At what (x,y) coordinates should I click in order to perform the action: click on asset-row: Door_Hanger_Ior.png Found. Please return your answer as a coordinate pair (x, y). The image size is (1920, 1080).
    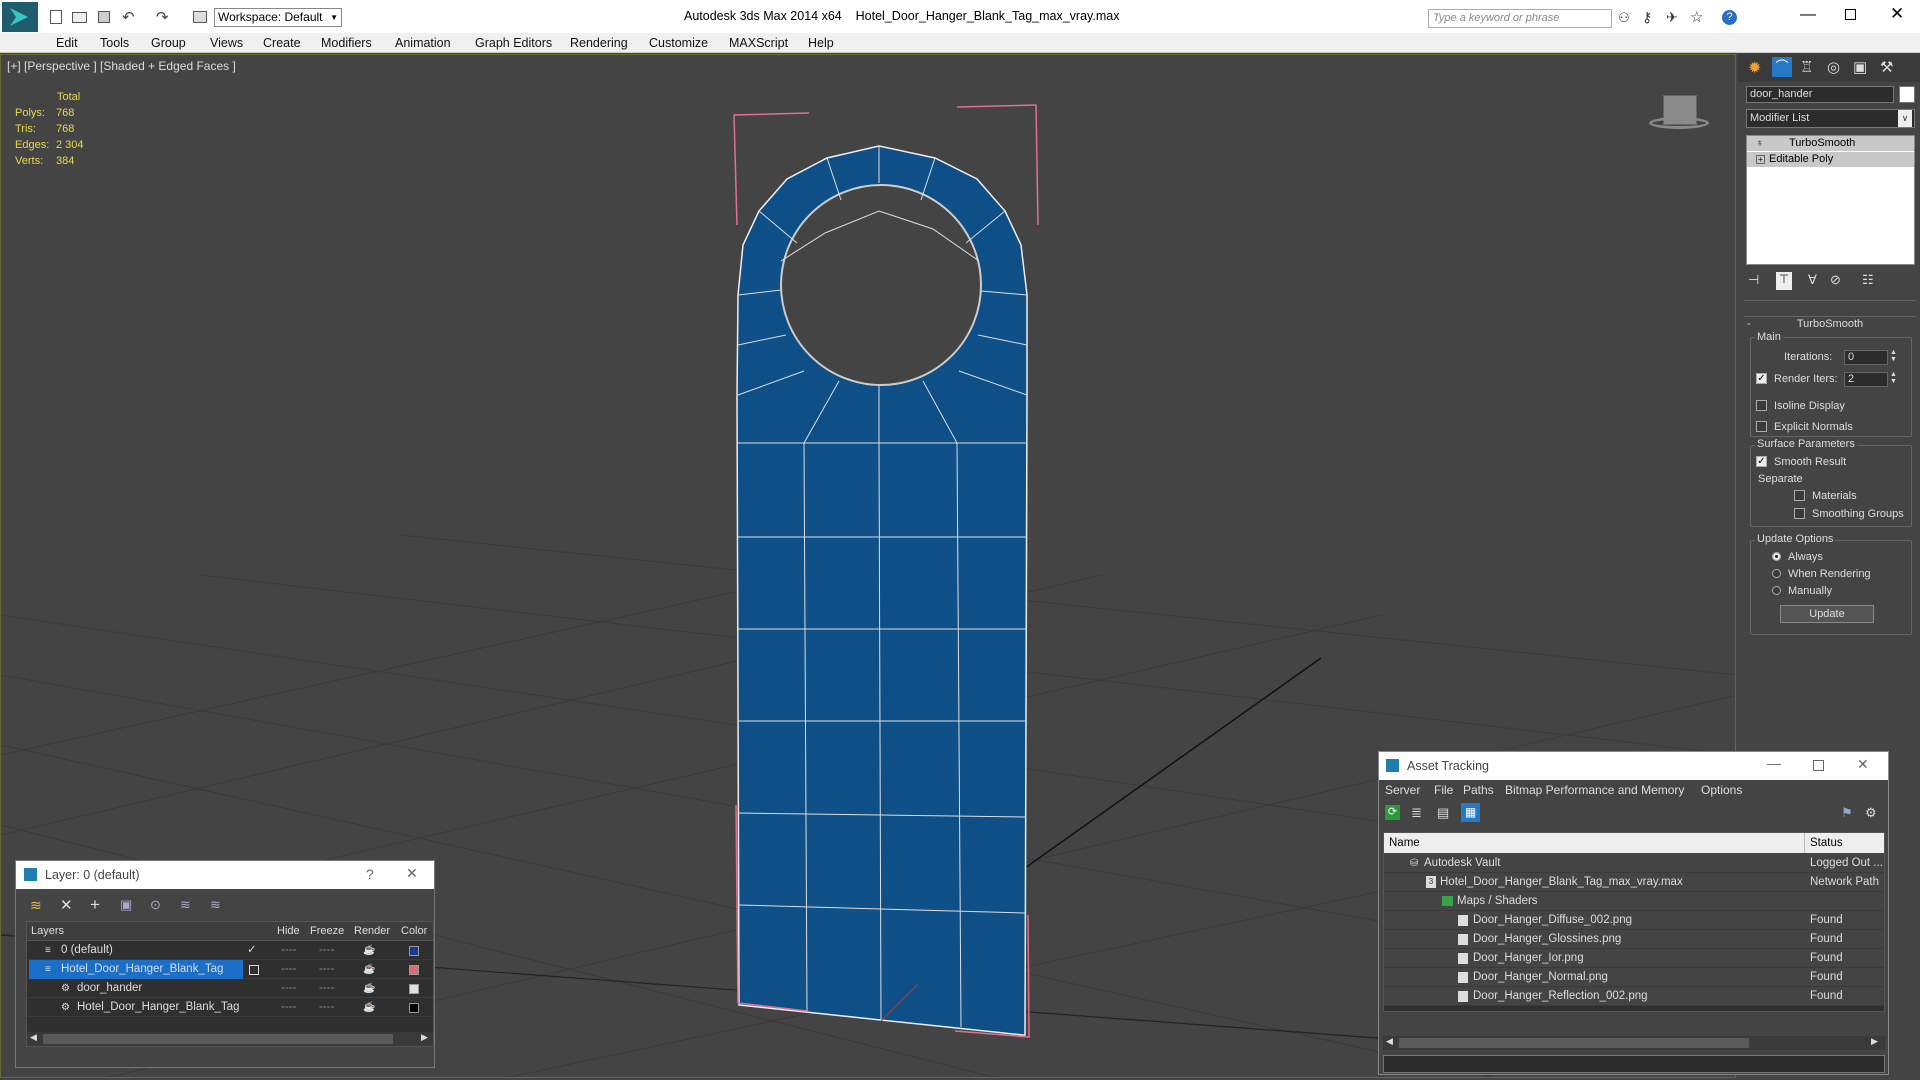
    Looking at the image, I should click on (1634, 958).